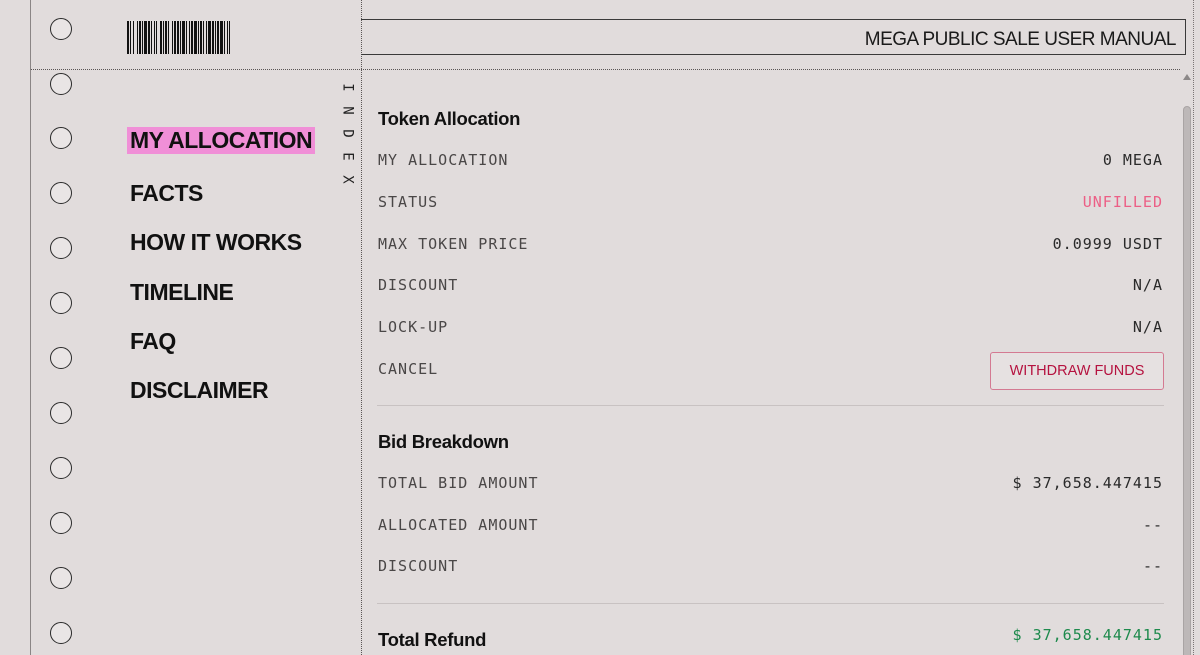  Describe the element at coordinates (36, 327) in the screenshot. I see `binder-margin` at that location.